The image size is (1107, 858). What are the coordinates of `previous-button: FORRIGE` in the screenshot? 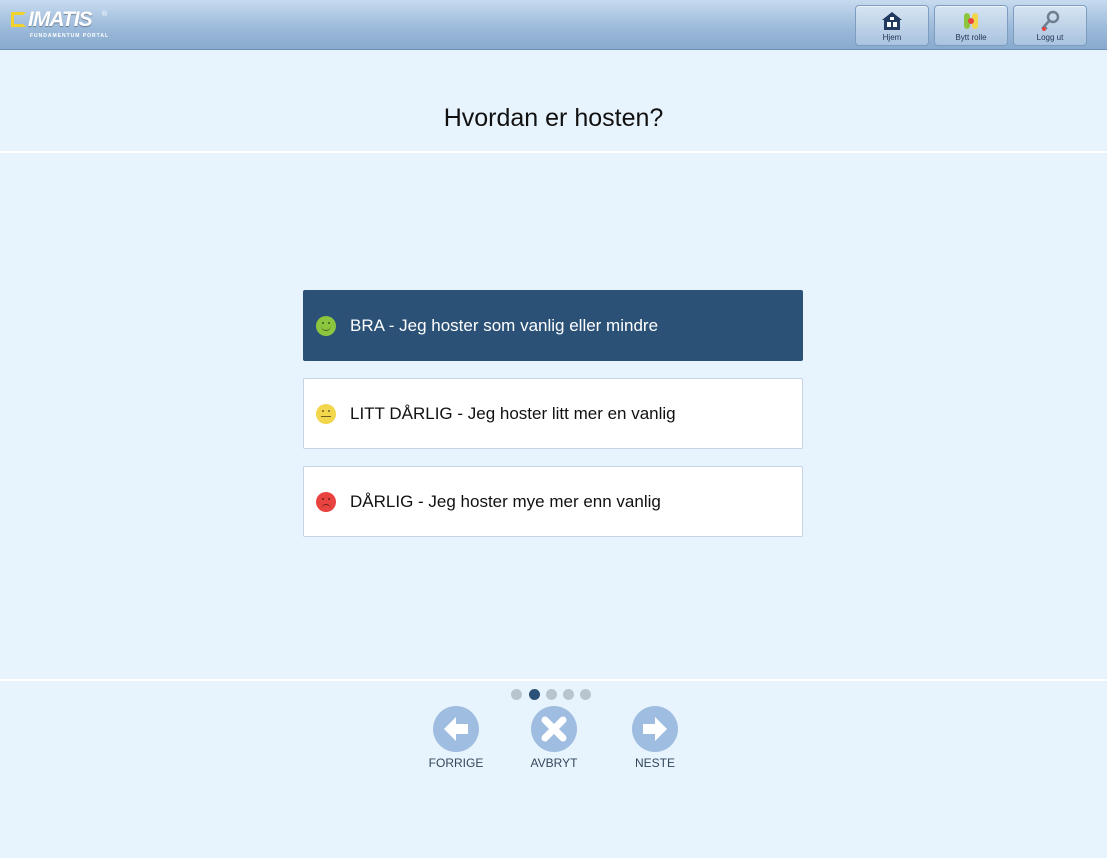 It's located at (456, 738).